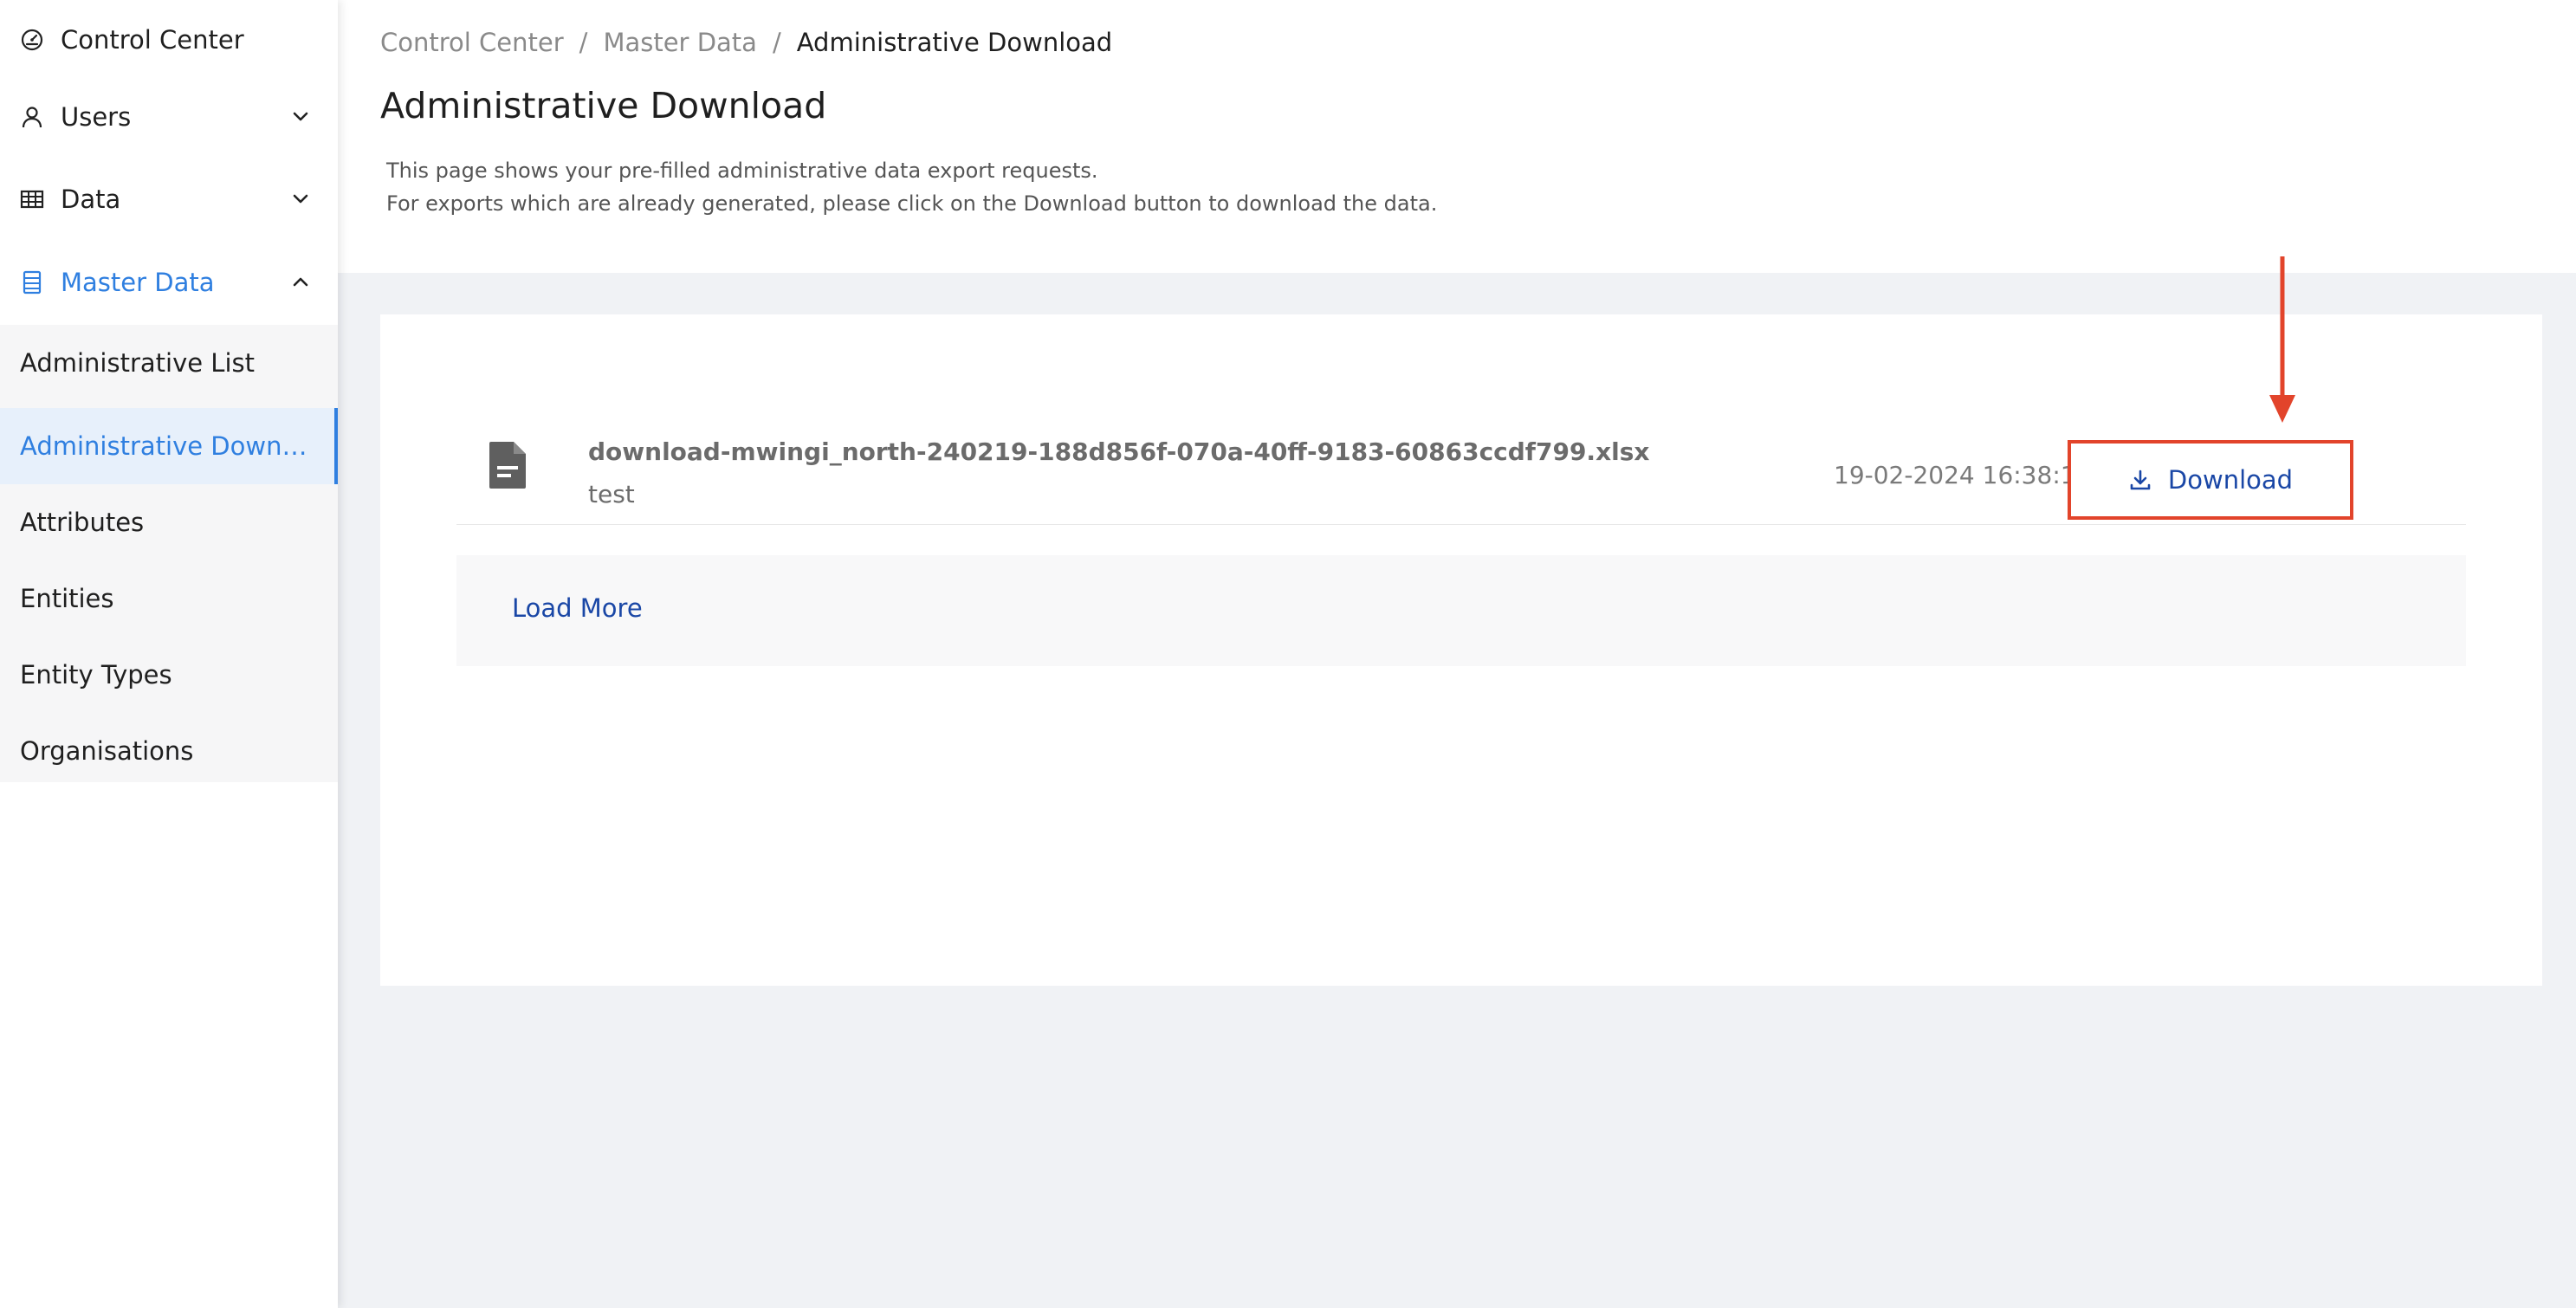  Describe the element at coordinates (164, 446) in the screenshot. I see `sidebar-item-label: Administrative Download` at that location.